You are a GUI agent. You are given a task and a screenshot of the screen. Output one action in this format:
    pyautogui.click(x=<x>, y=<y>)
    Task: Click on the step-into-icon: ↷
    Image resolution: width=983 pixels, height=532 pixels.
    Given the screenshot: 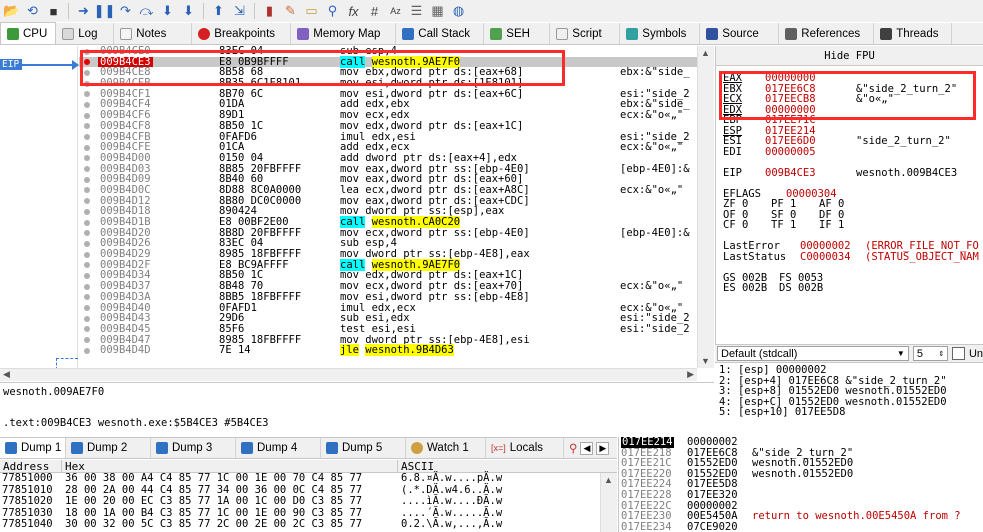 What is the action you would take?
    pyautogui.click(x=125, y=11)
    